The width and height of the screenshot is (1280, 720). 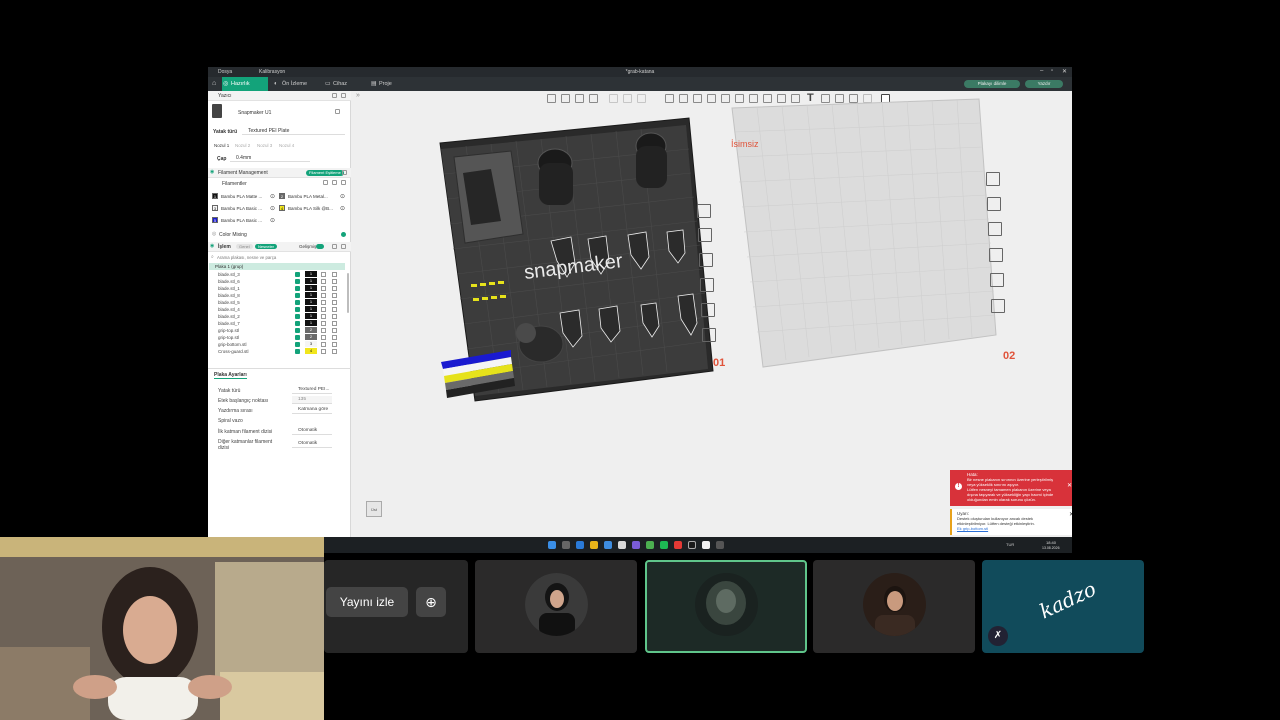 What do you see at coordinates (594, 545) in the screenshot?
I see `explorer-icon` at bounding box center [594, 545].